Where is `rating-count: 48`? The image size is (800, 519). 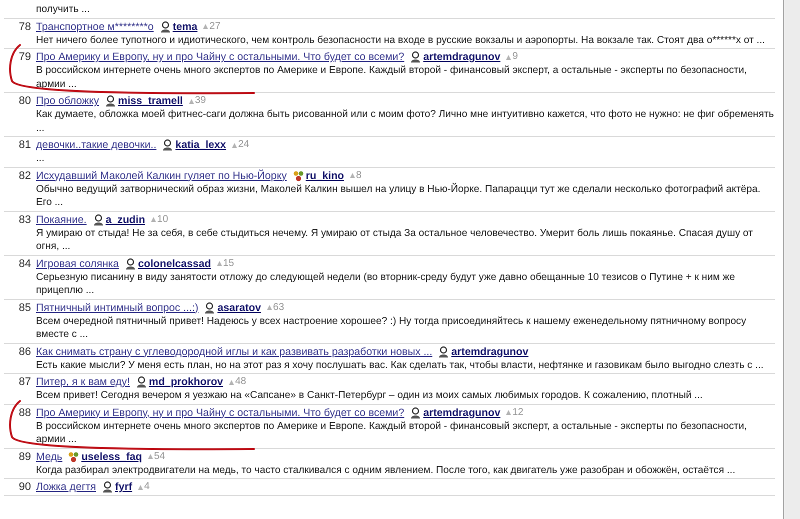 rating-count: 48 is located at coordinates (240, 382).